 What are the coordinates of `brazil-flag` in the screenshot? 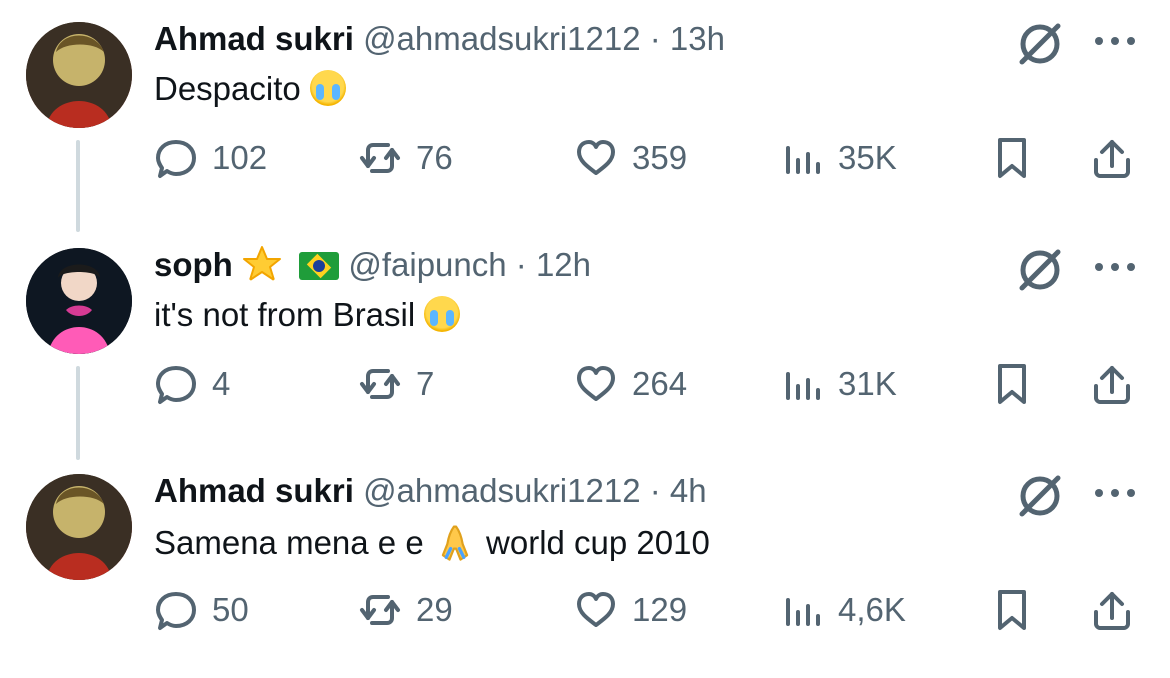 It's located at (319, 266).